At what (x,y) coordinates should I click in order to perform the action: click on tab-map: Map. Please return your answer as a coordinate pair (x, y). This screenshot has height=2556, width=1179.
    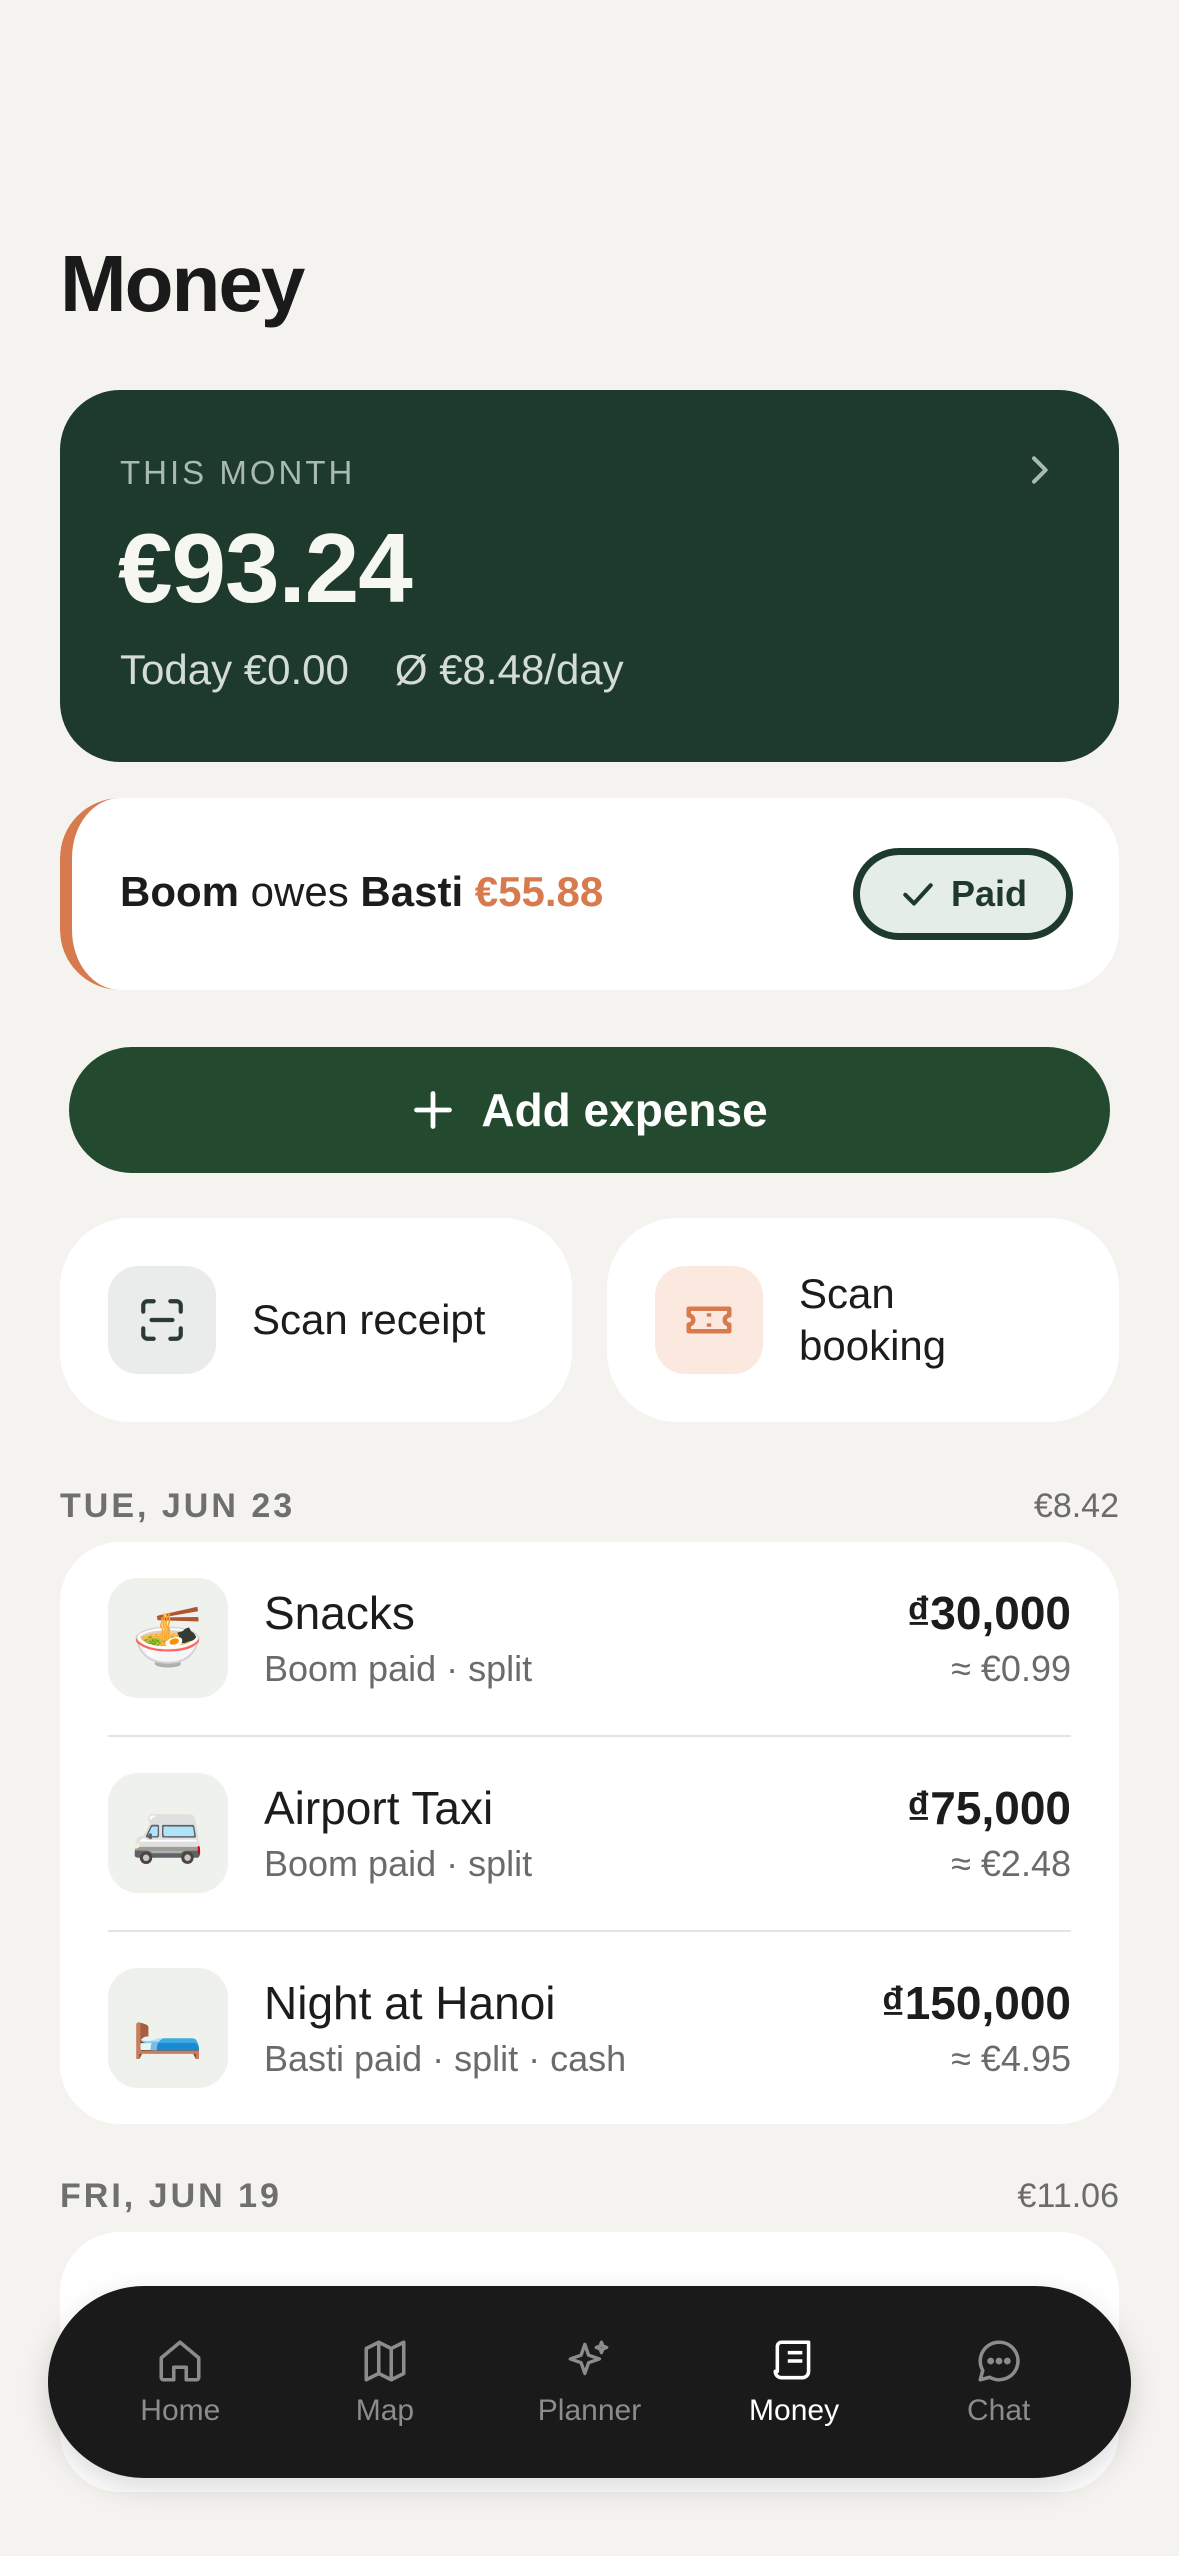
    Looking at the image, I should click on (385, 2382).